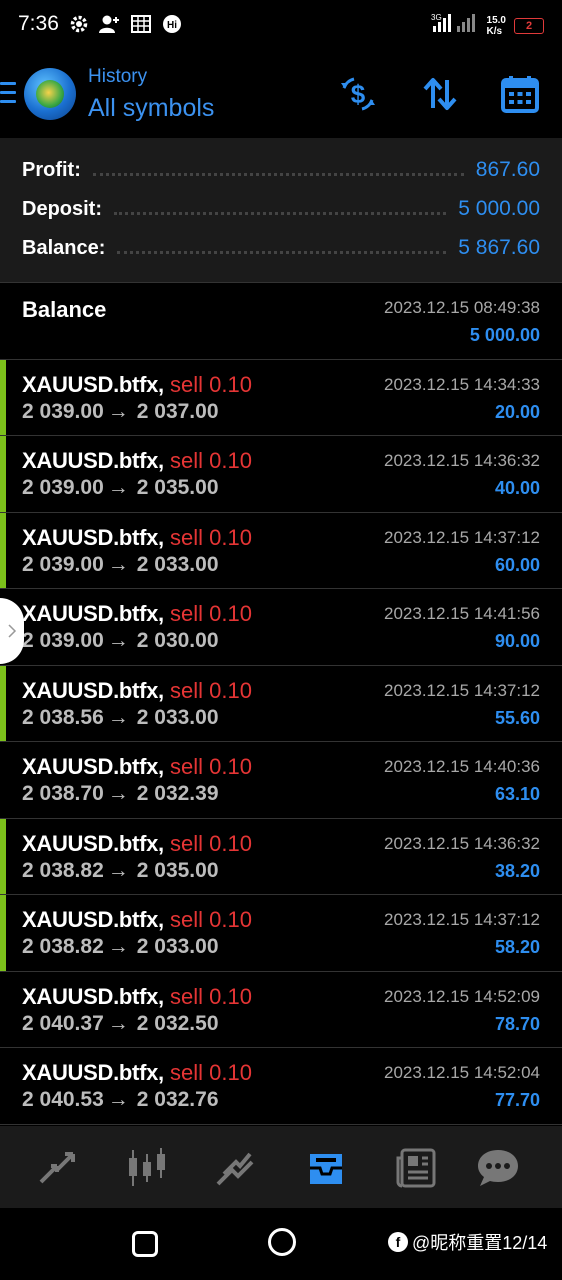 Image resolution: width=562 pixels, height=1280 pixels. I want to click on deposit-label: Deposit:, so click(62, 208).